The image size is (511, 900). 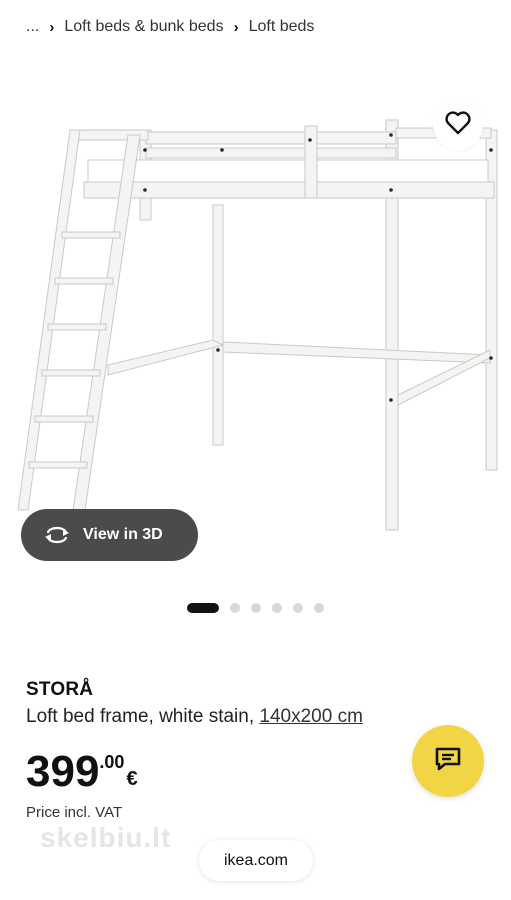 I want to click on price-integer: 399, so click(x=63, y=771).